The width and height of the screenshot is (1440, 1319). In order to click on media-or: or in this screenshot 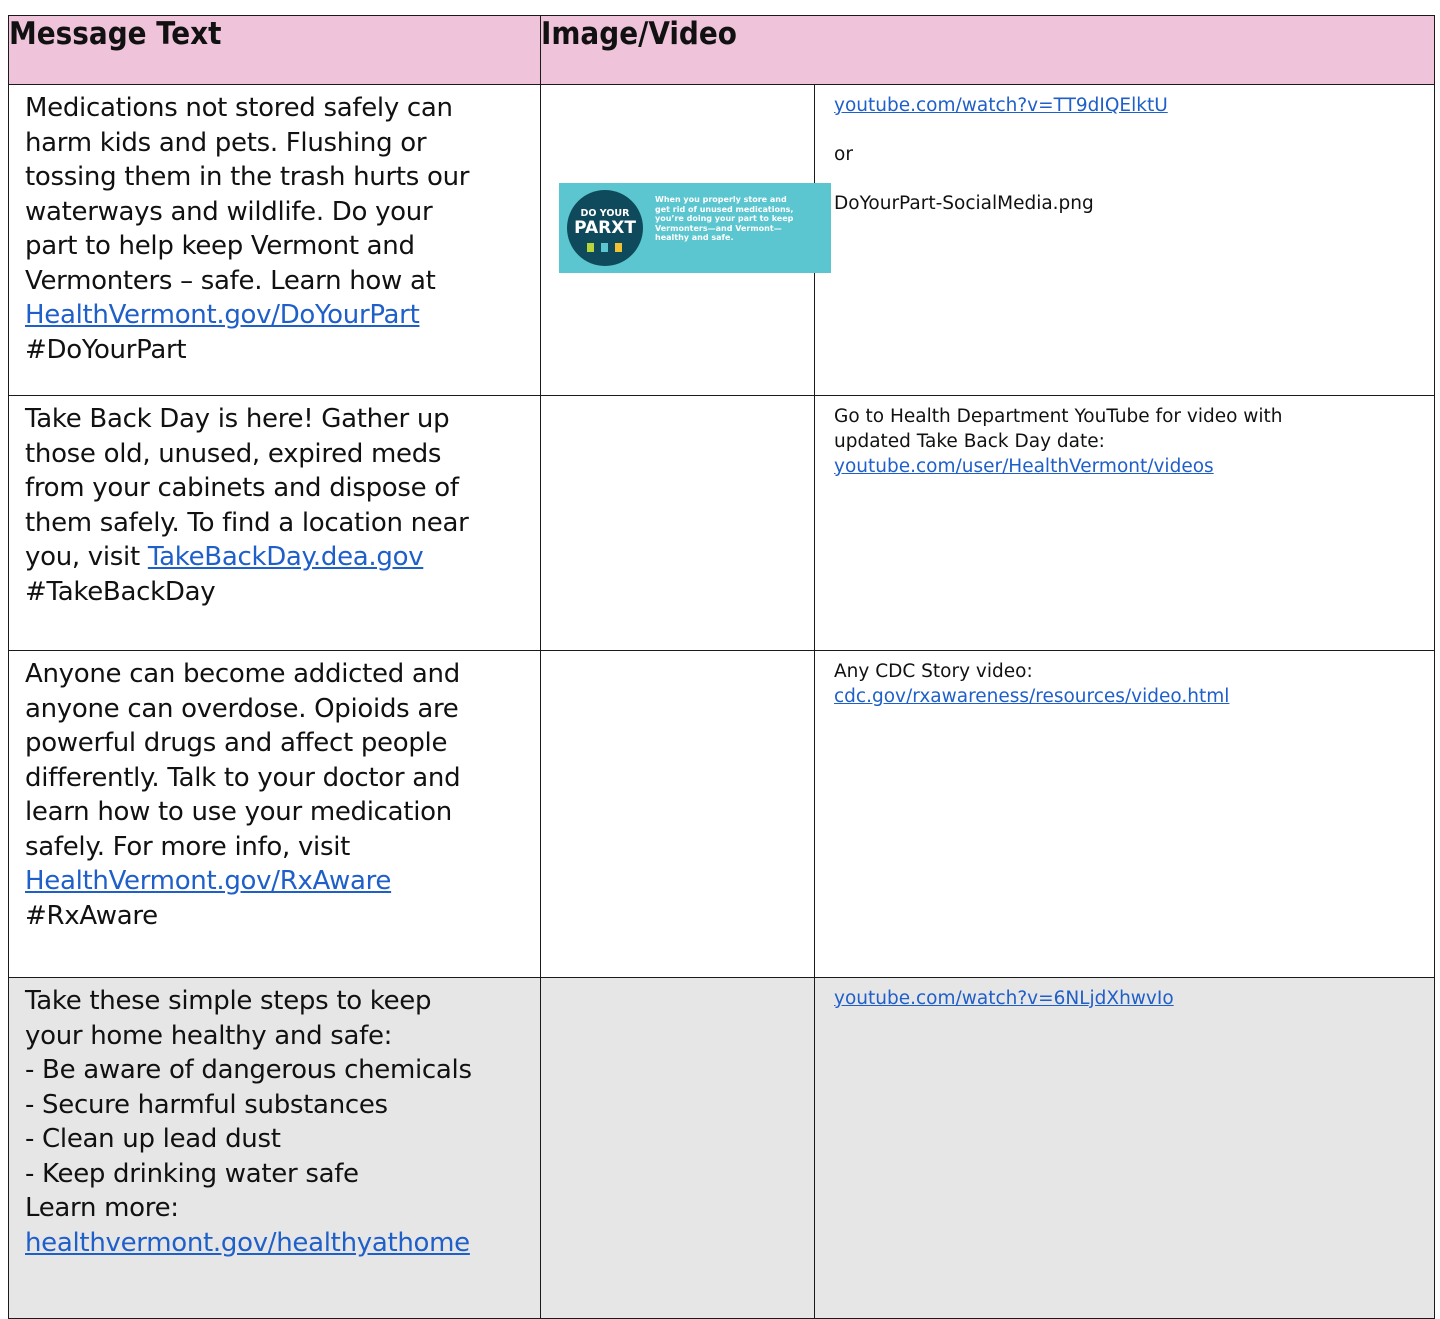, I will do `click(843, 154)`.